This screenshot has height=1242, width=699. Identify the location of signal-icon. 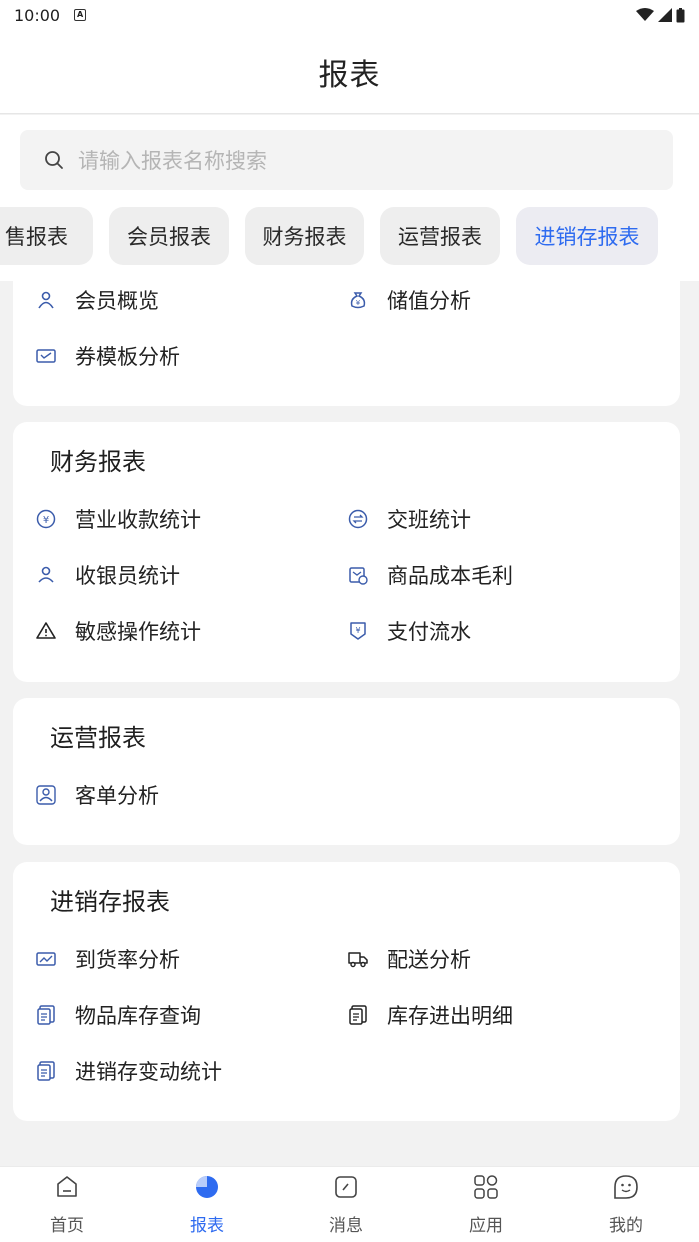
(665, 15).